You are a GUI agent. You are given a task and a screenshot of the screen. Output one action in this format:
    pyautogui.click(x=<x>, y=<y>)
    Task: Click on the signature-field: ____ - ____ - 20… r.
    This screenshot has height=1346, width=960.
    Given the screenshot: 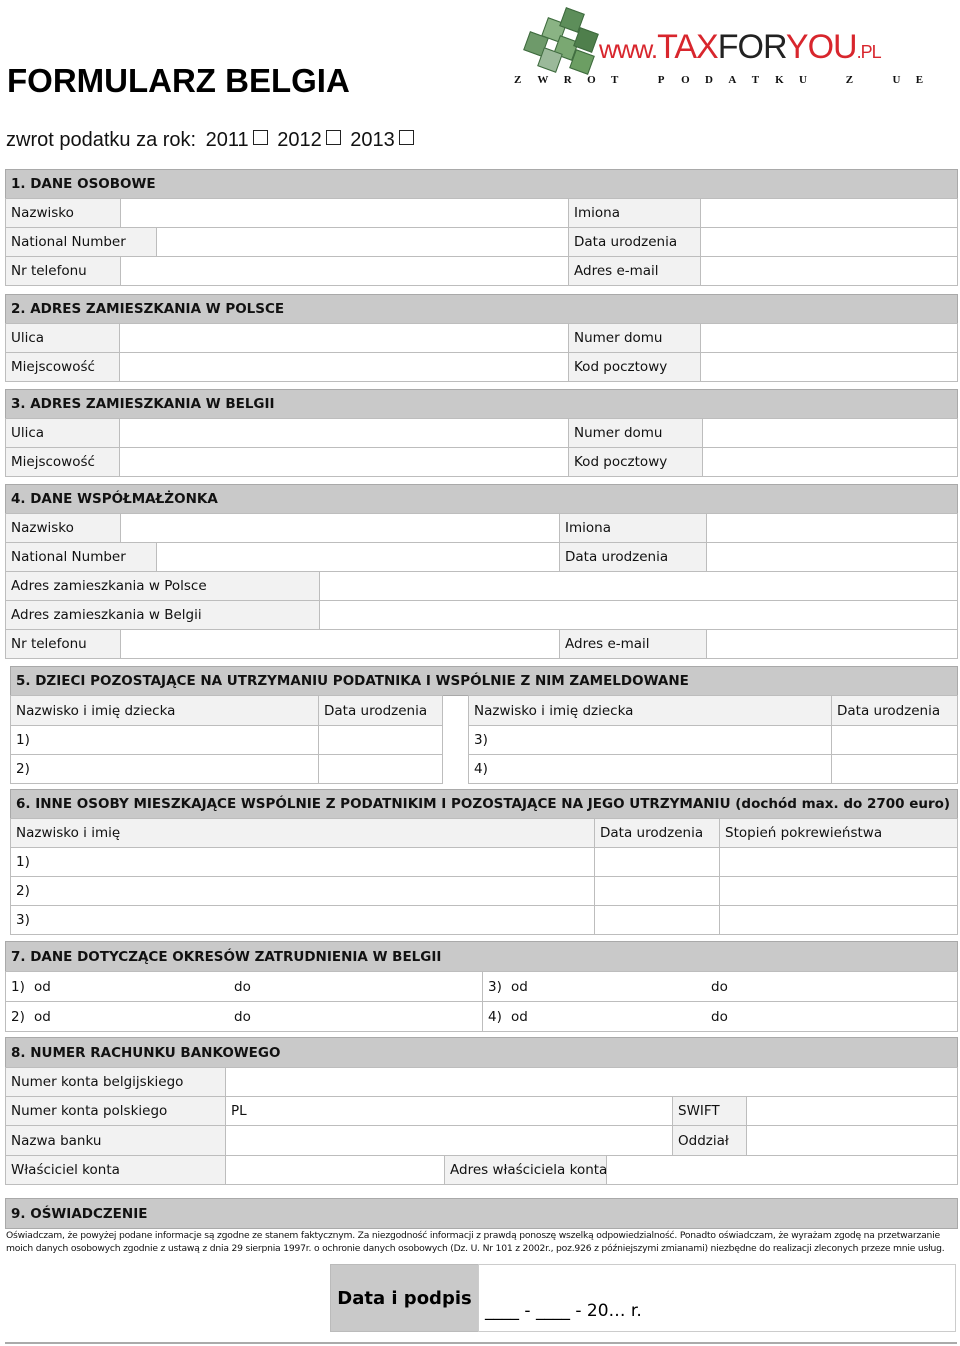 What is the action you would take?
    pyautogui.click(x=717, y=1298)
    